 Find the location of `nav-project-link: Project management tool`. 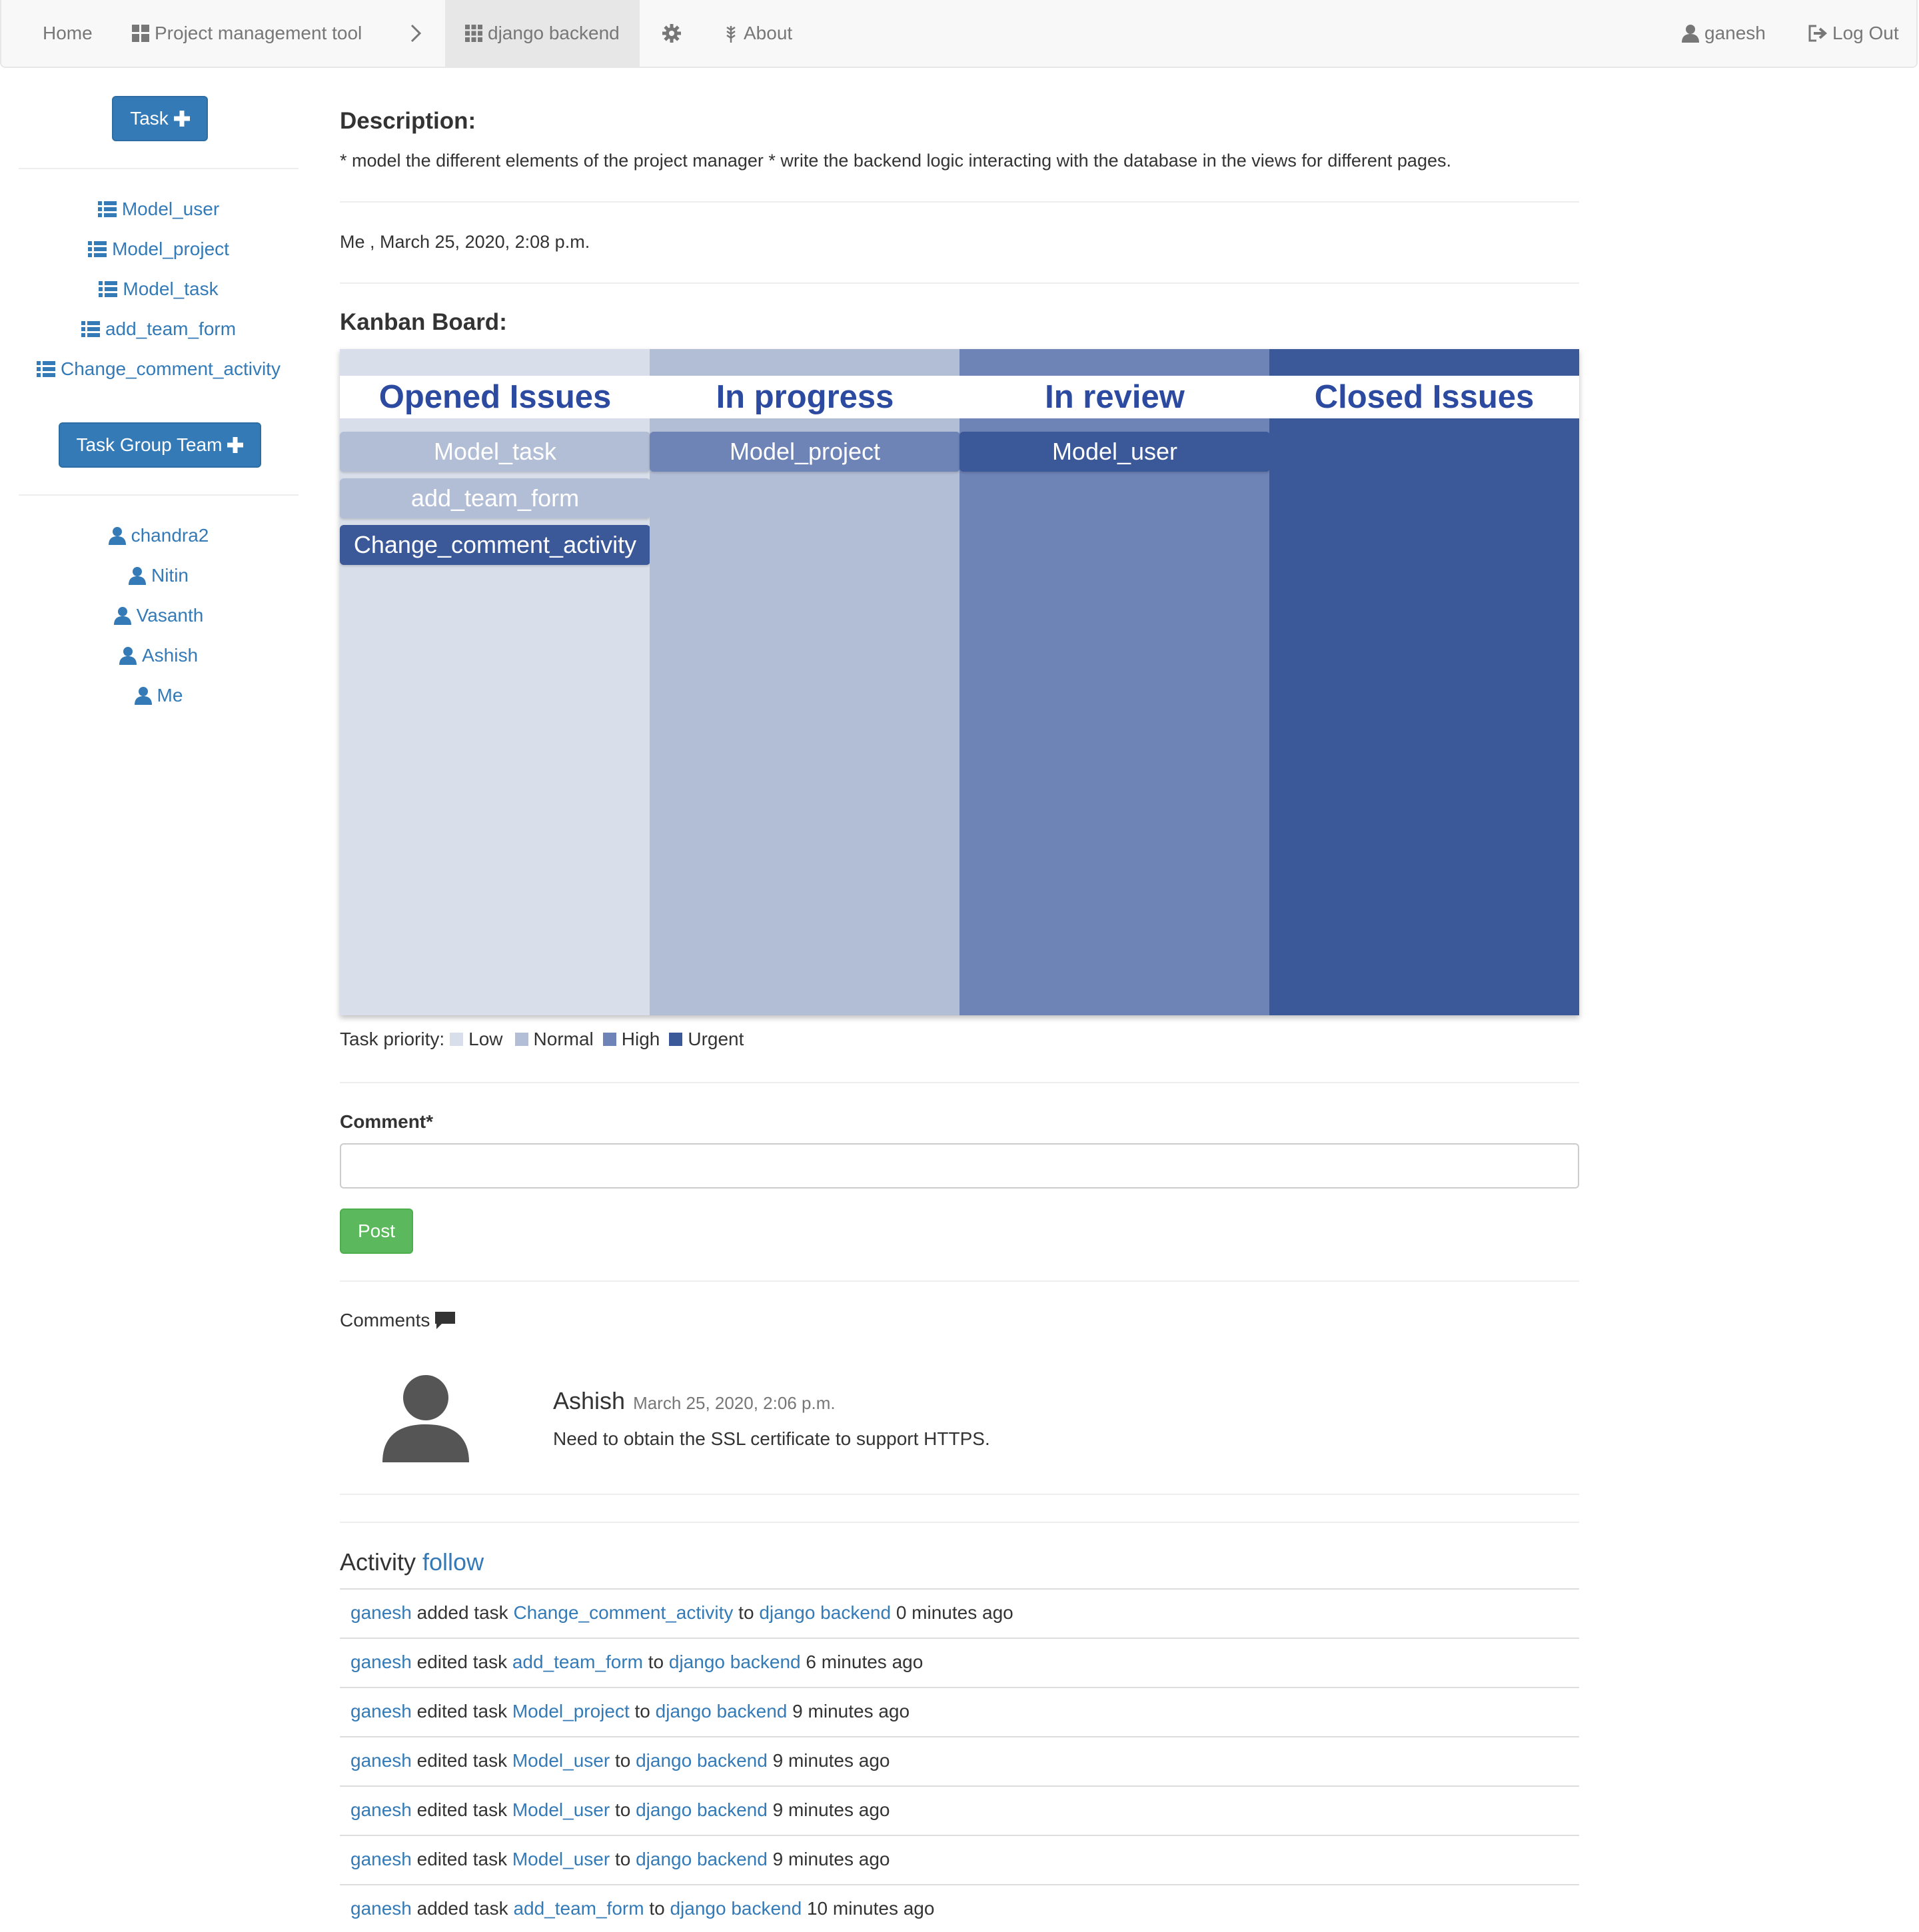

nav-project-link: Project management tool is located at coordinates (247, 33).